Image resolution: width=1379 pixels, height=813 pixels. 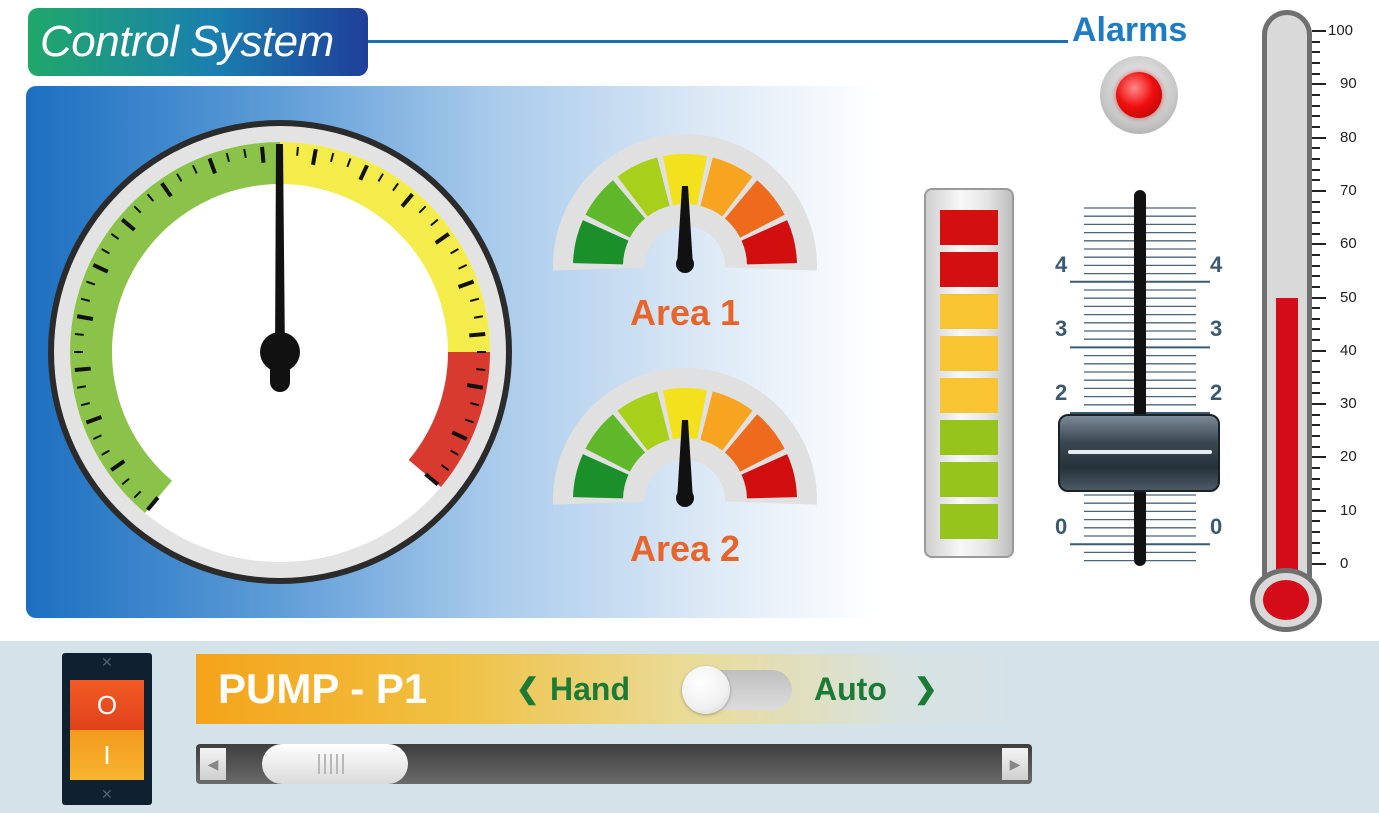 What do you see at coordinates (1286, 600) in the screenshot?
I see `thermometer-bulb-fill` at bounding box center [1286, 600].